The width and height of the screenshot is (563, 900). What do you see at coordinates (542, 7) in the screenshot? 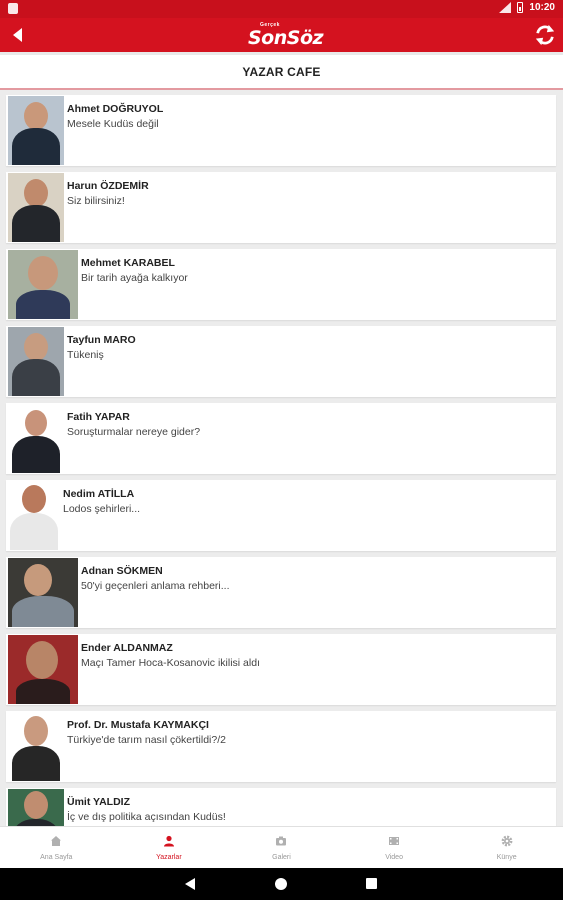
I see `status-time: 10:20` at bounding box center [542, 7].